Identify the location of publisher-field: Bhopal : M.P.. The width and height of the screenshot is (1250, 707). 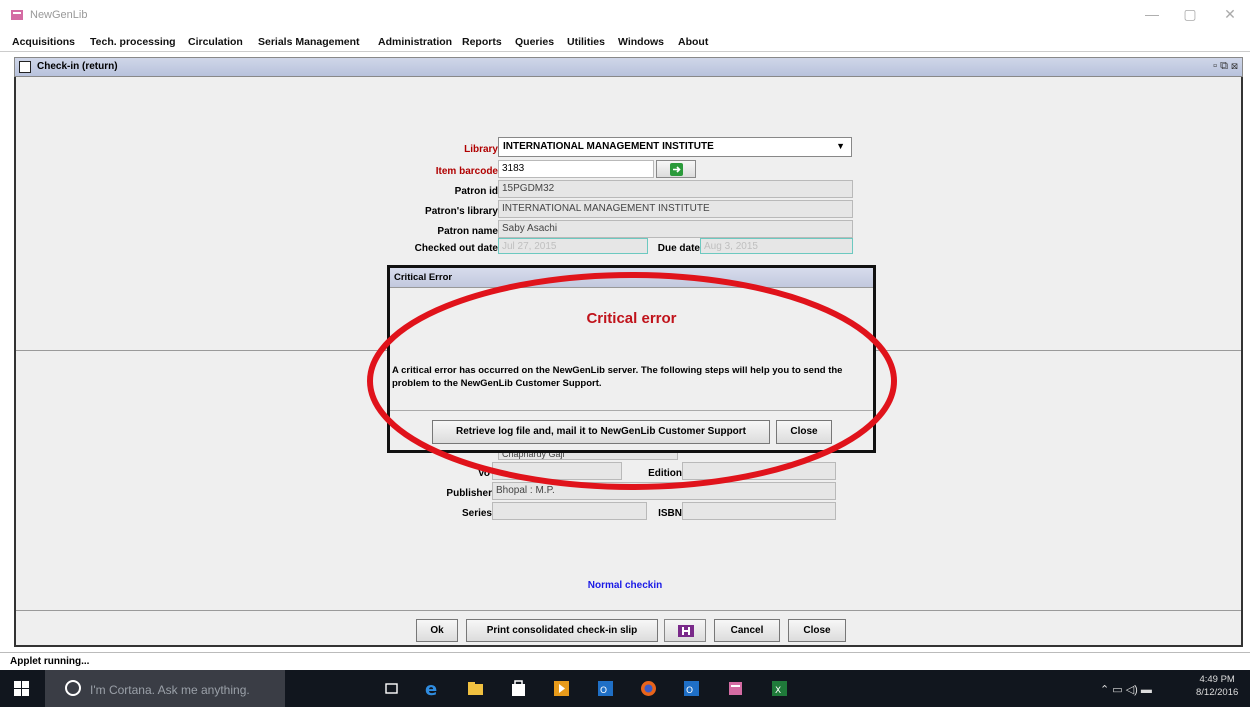
(664, 491).